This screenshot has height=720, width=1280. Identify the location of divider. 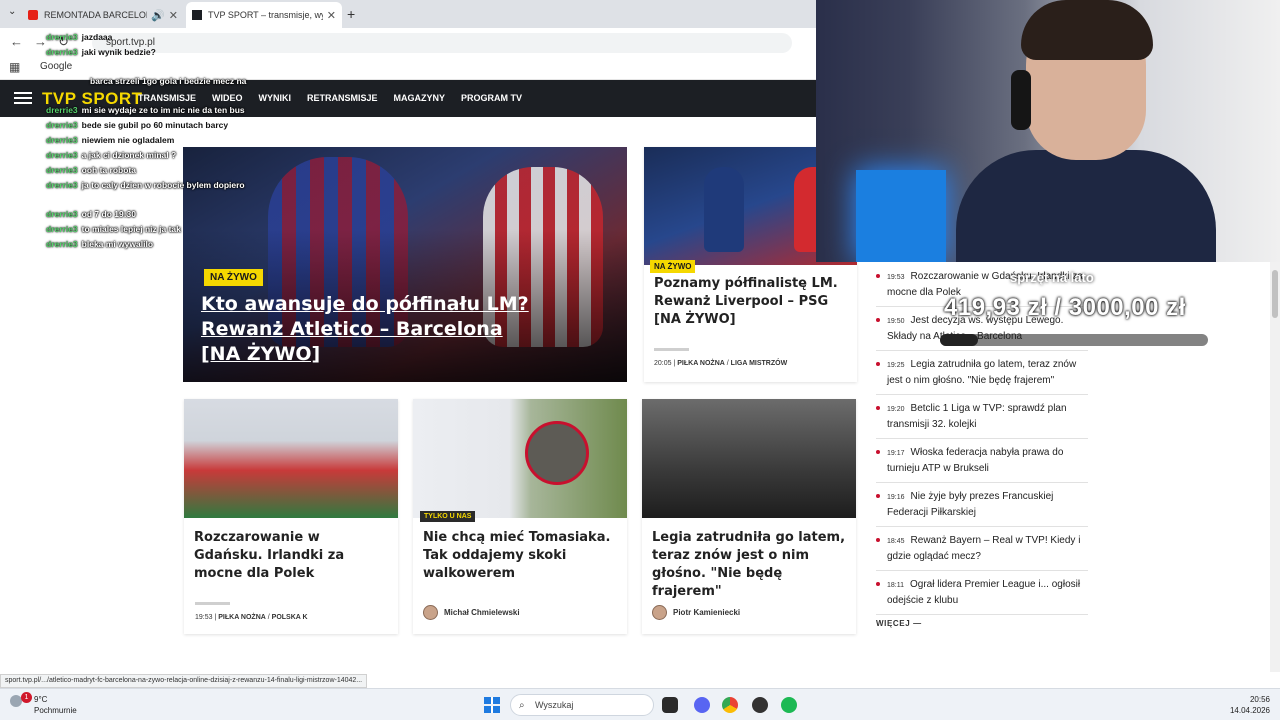
(212, 603).